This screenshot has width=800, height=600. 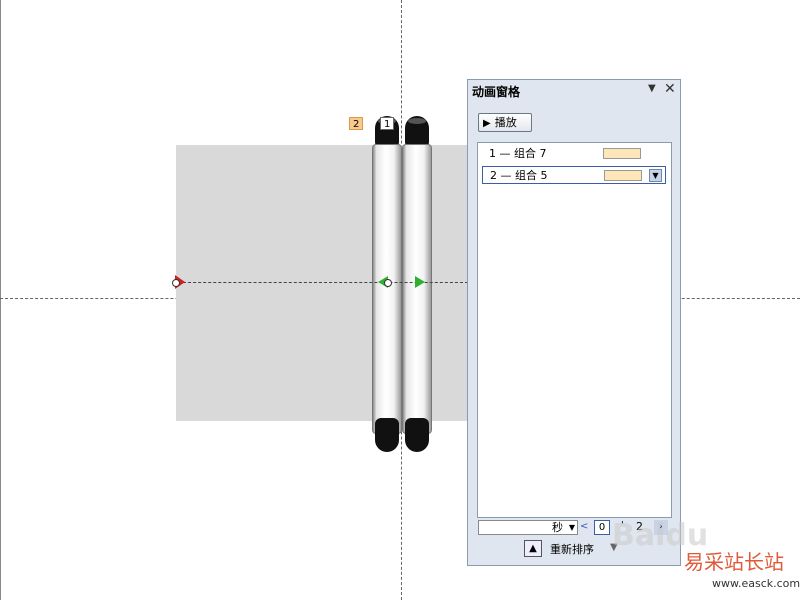 I want to click on seconds-select: 秒 ▼, so click(x=528, y=527).